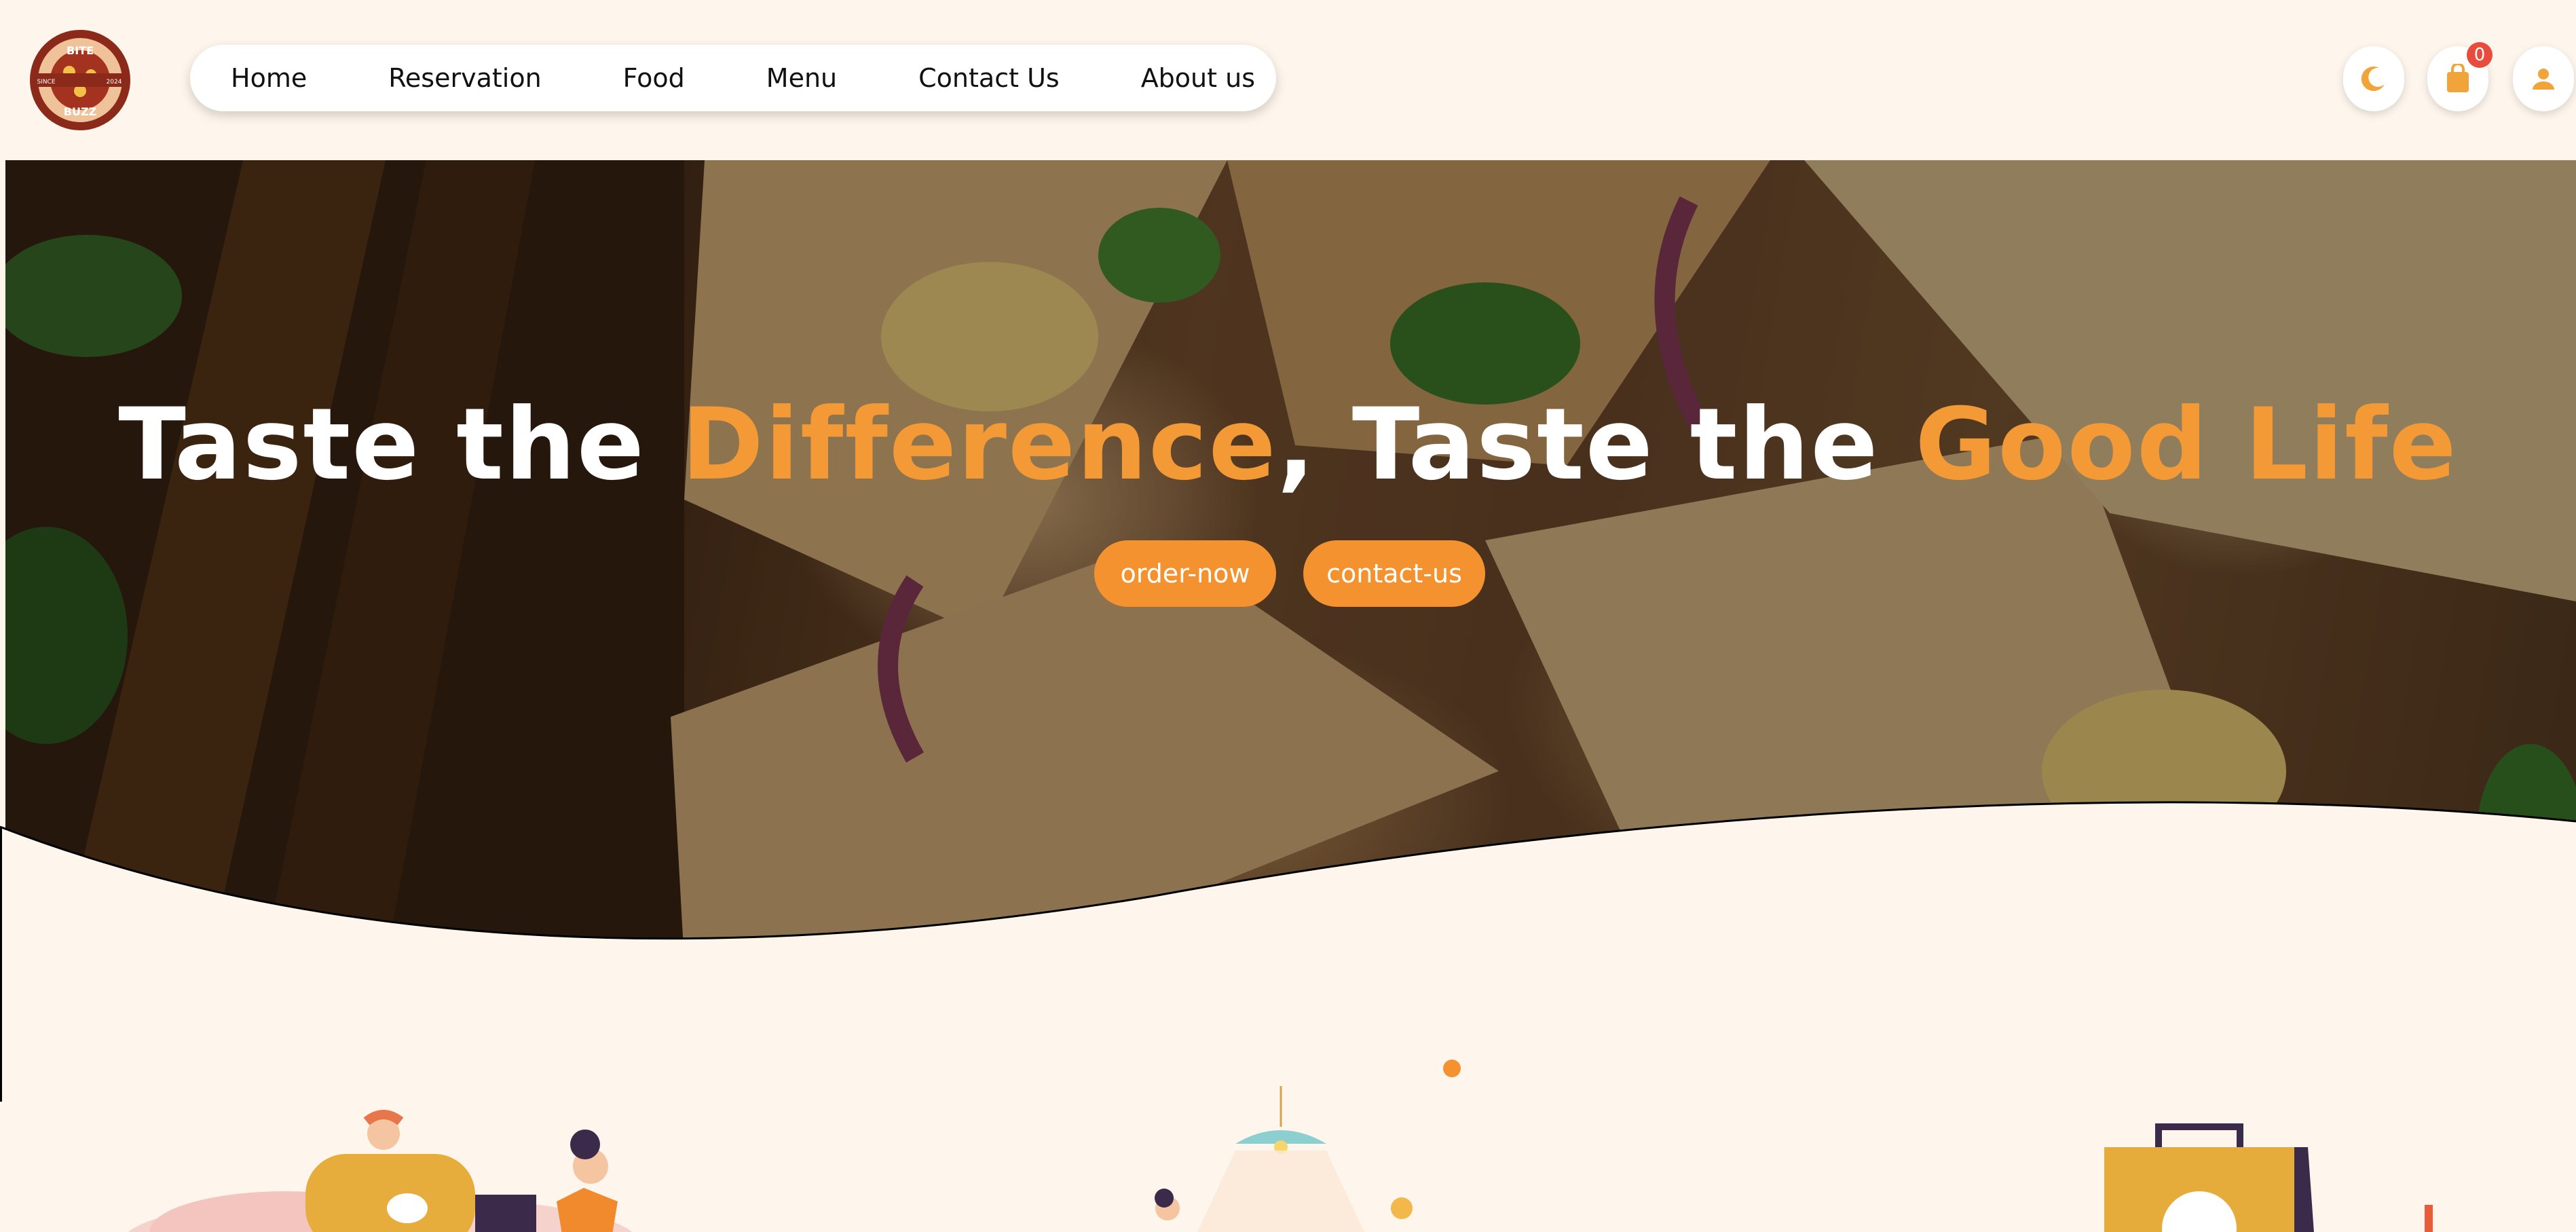 The image size is (2576, 1232). I want to click on user-account-button, so click(2543, 78).